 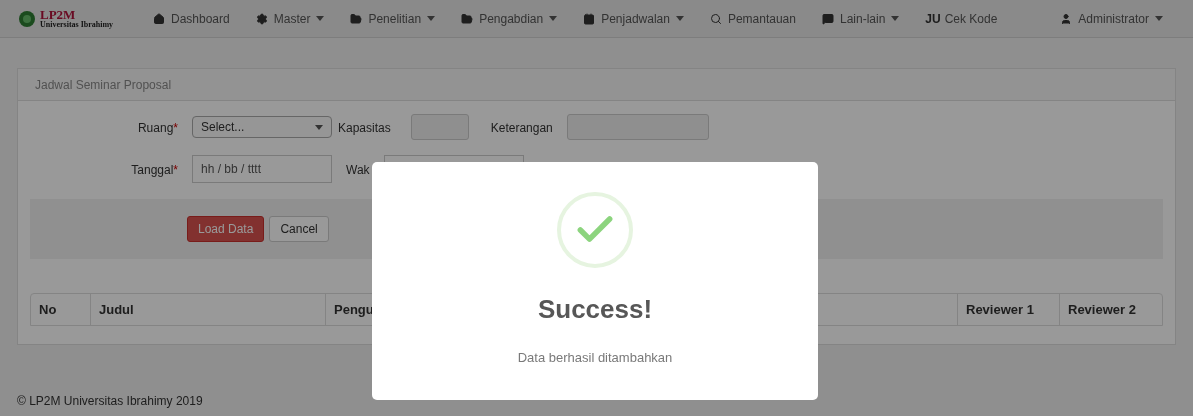 I want to click on success-check-icon, so click(x=595, y=230).